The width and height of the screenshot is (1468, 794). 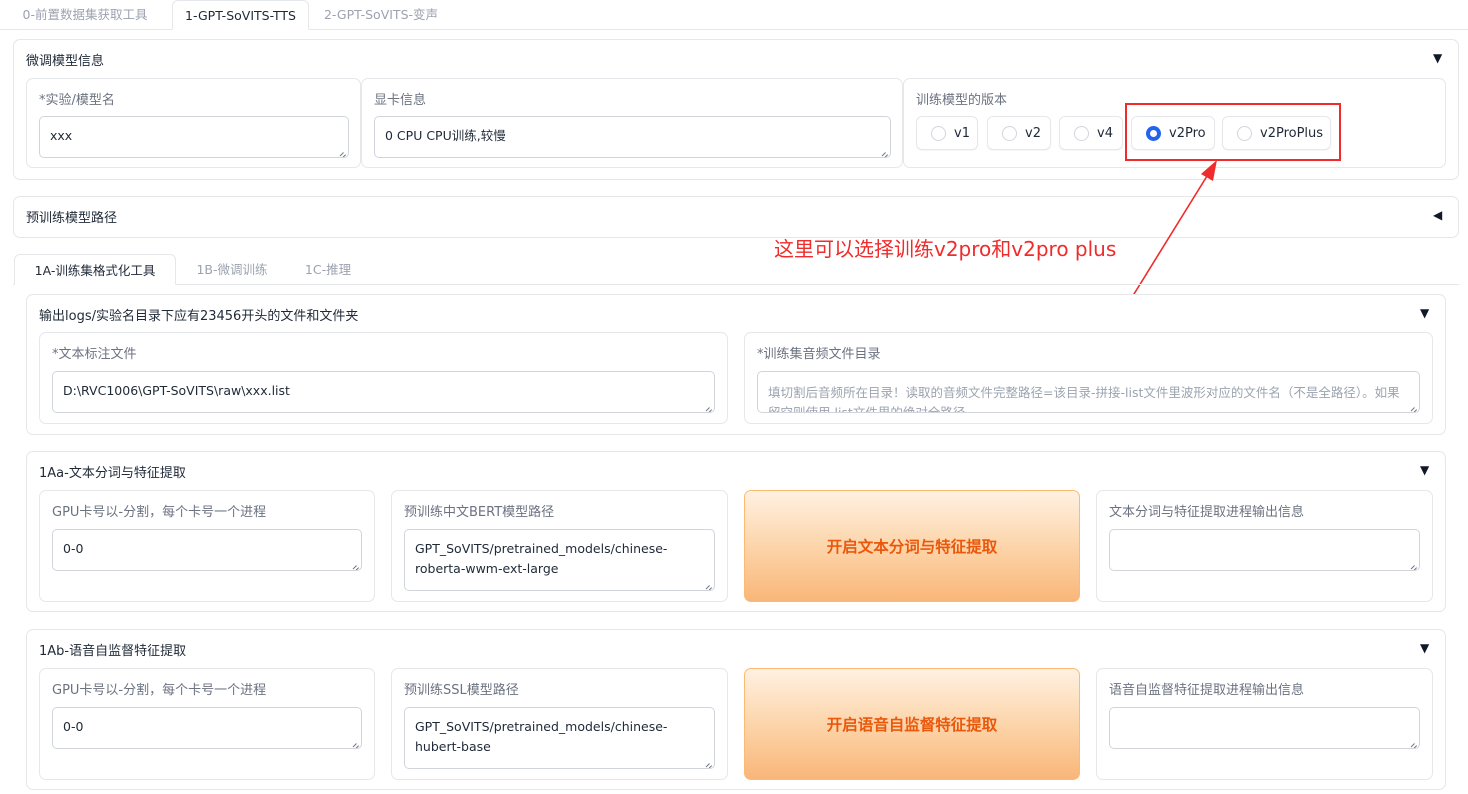 What do you see at coordinates (194, 137) in the screenshot?
I see `exp-name-input: xxx` at bounding box center [194, 137].